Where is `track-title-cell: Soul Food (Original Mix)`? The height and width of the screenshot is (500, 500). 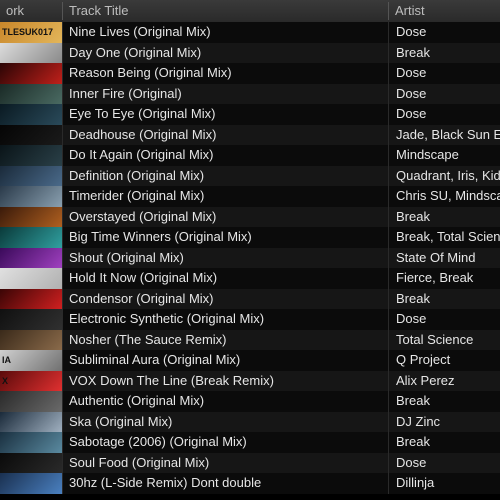 track-title-cell: Soul Food (Original Mix) is located at coordinates (225, 462).